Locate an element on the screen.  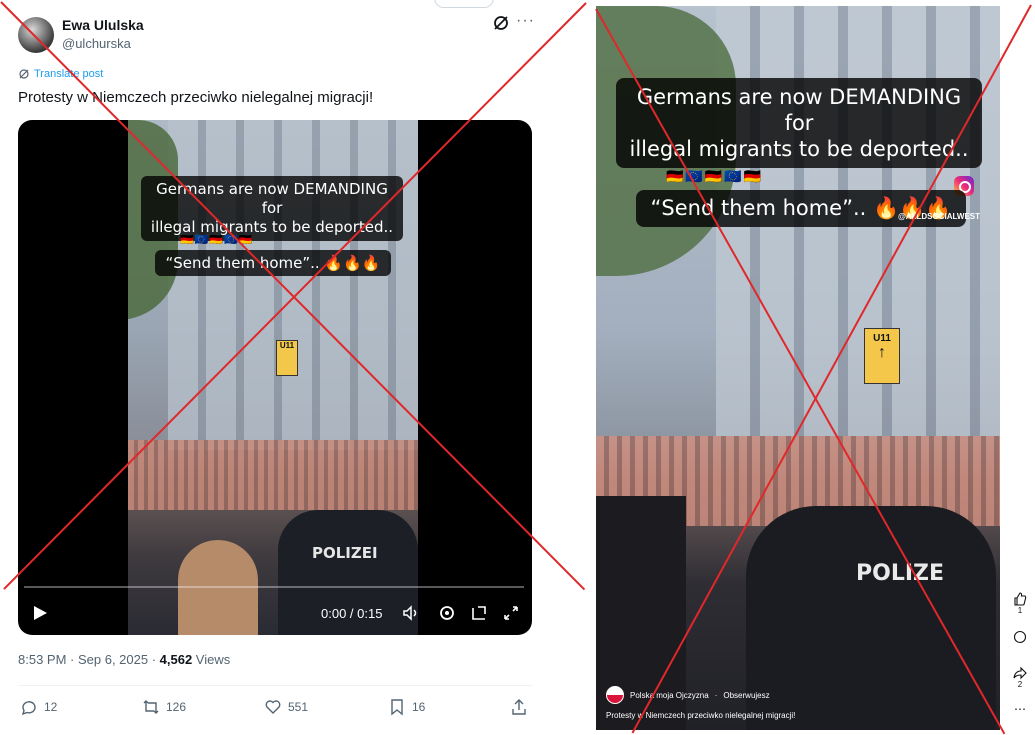
volume-icon is located at coordinates (411, 613).